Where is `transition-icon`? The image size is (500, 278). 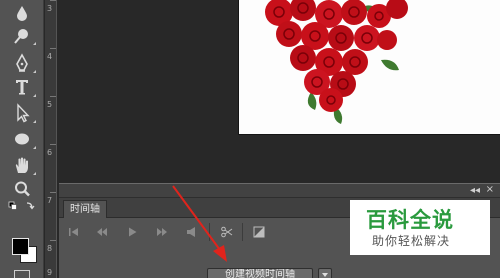 transition-icon is located at coordinates (259, 232).